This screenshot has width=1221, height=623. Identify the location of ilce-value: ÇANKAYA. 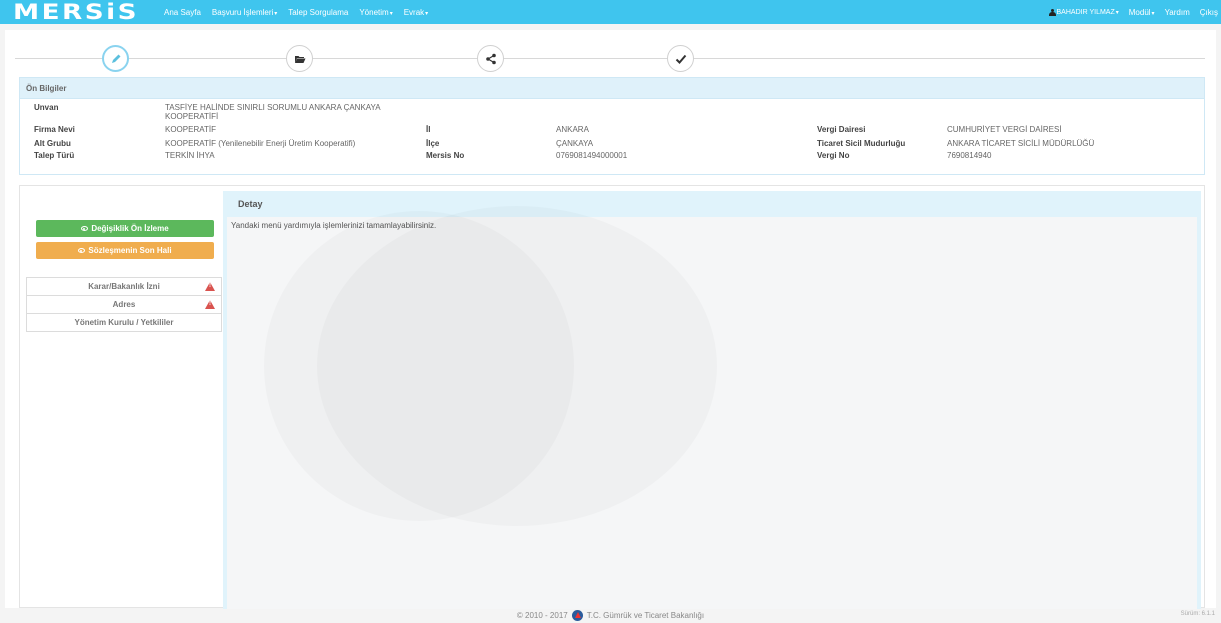
(575, 143).